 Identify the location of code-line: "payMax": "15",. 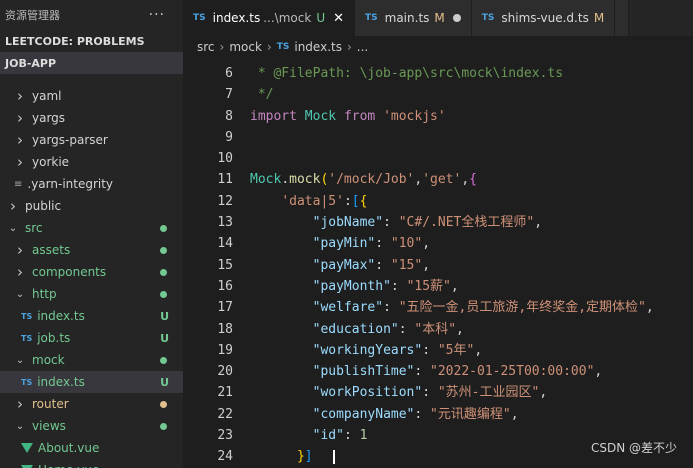
(470, 265).